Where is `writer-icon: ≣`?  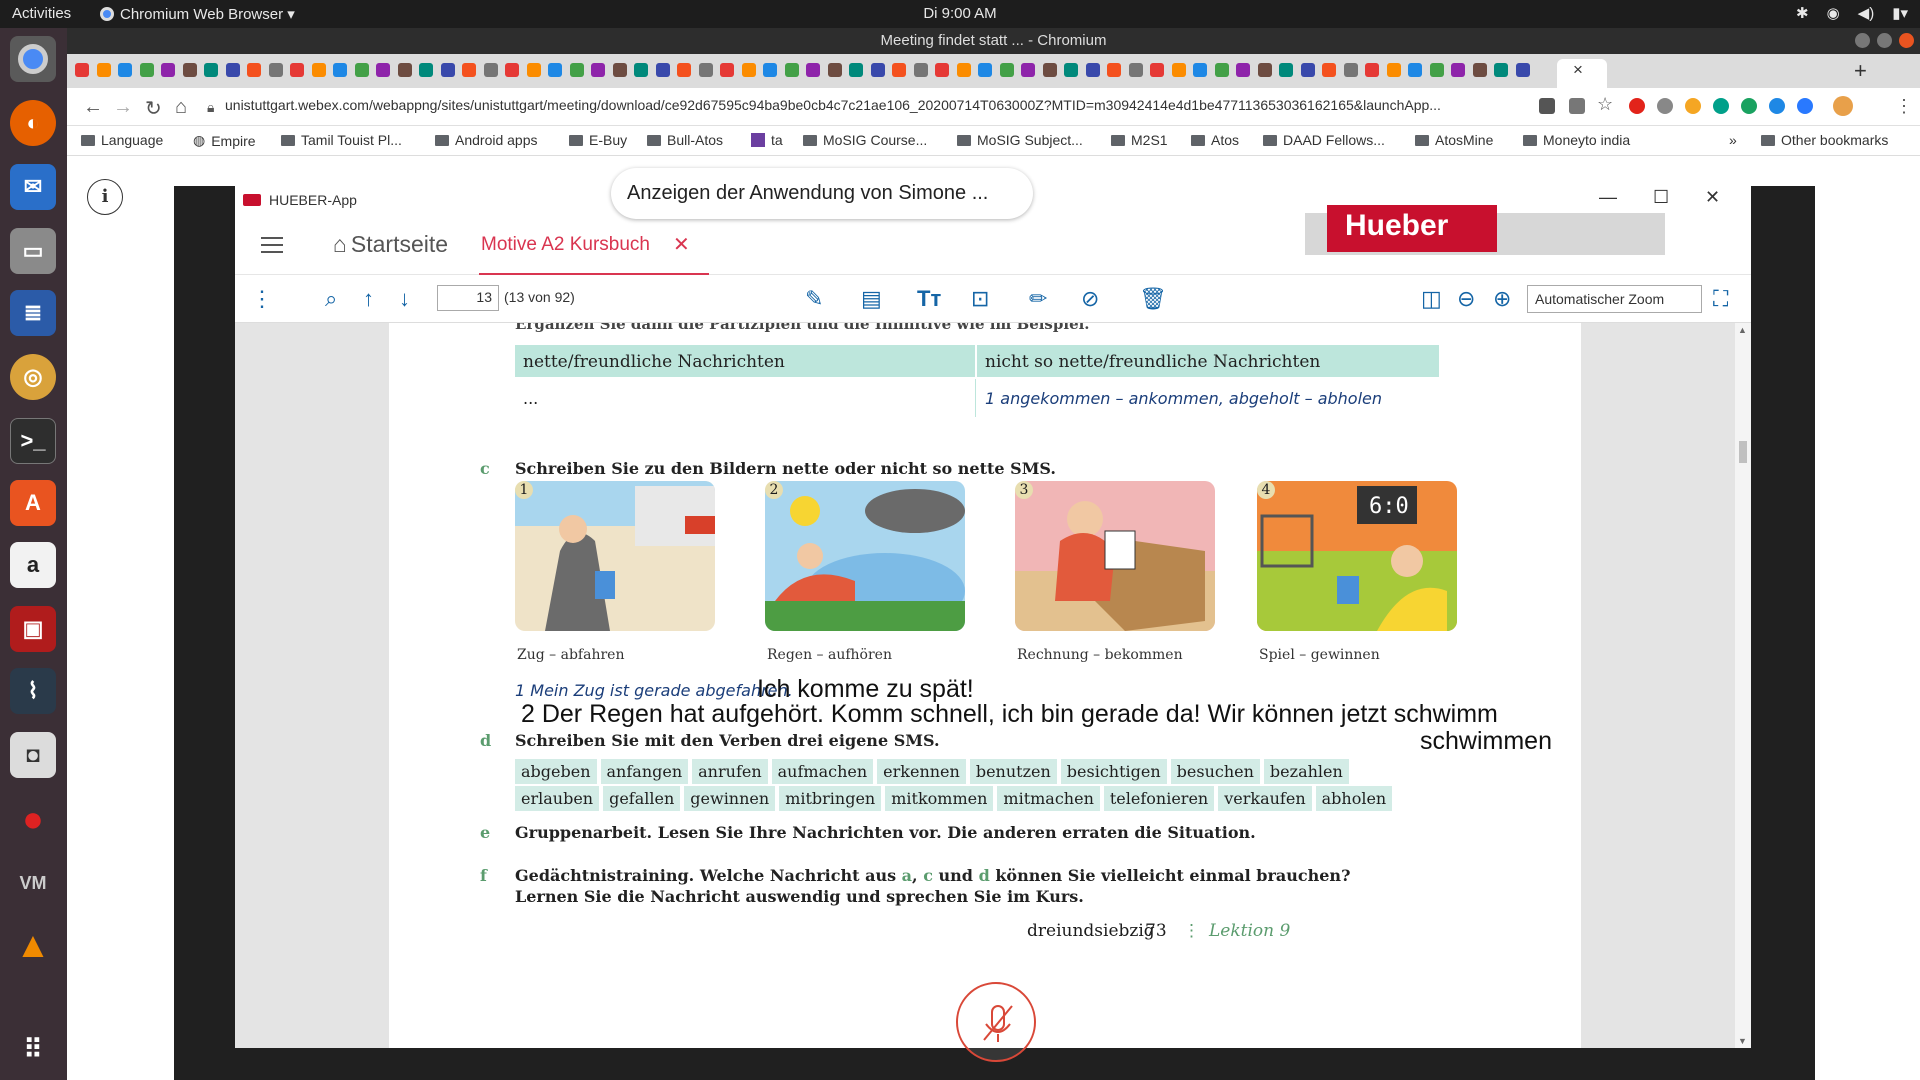
writer-icon: ≣ is located at coordinates (33, 313).